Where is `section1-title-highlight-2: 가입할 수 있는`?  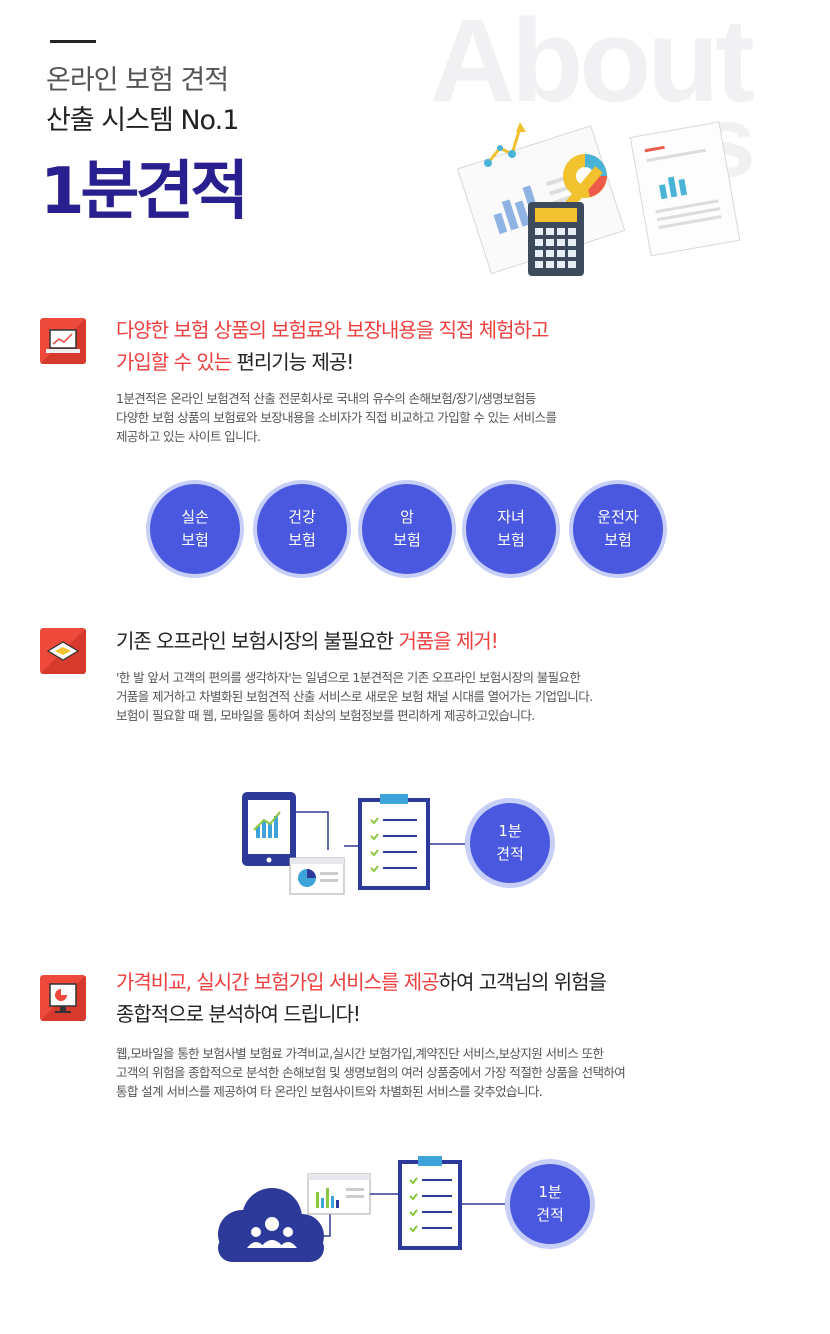
section1-title-highlight-2: 가입할 수 있는 is located at coordinates (174, 362).